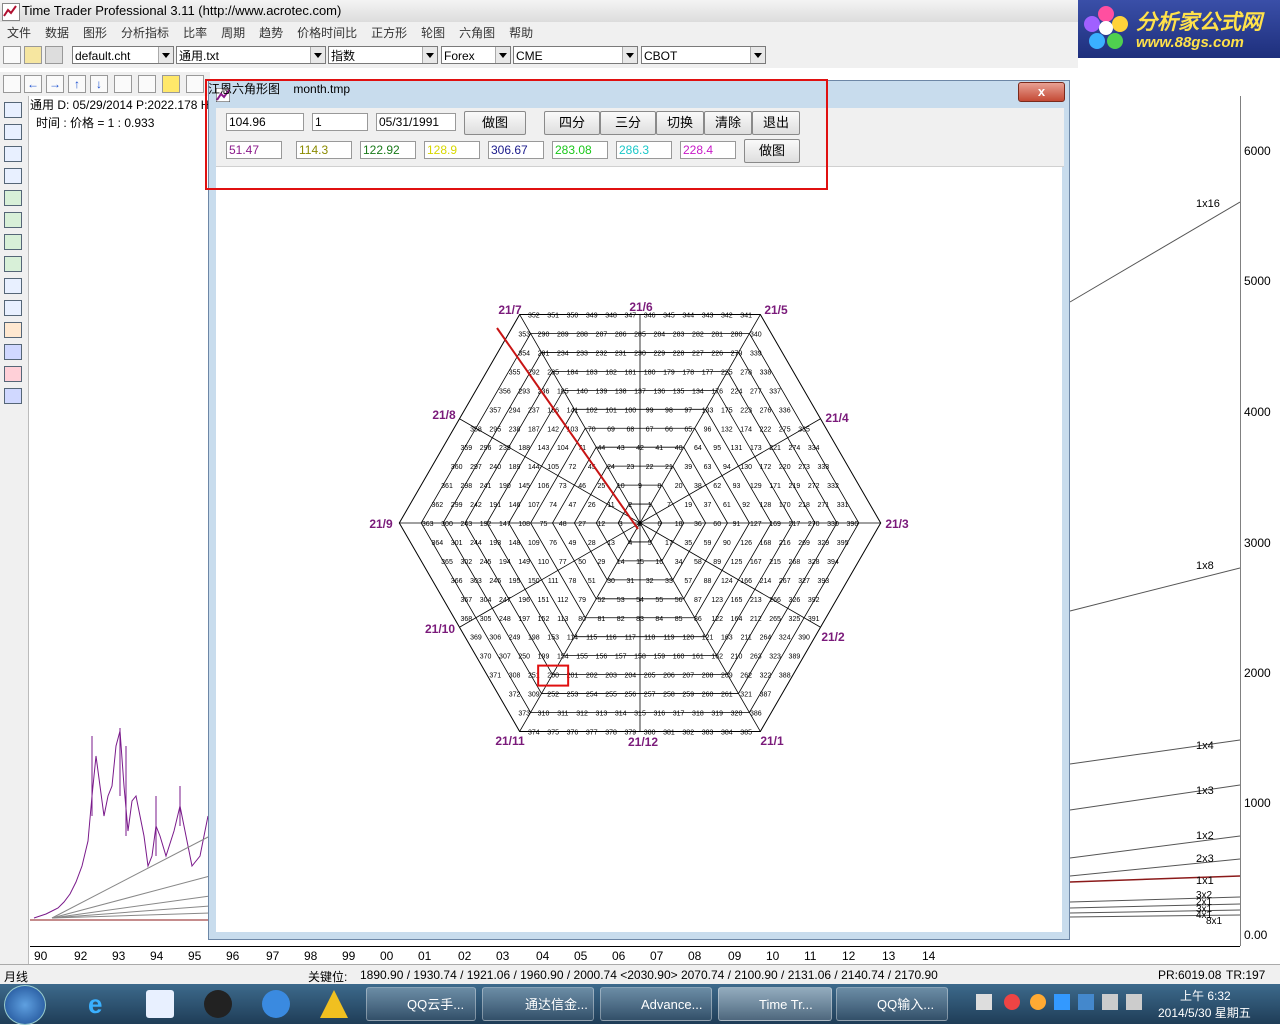  What do you see at coordinates (433, 31) in the screenshot?
I see `menu-wheel: 轮图` at bounding box center [433, 31].